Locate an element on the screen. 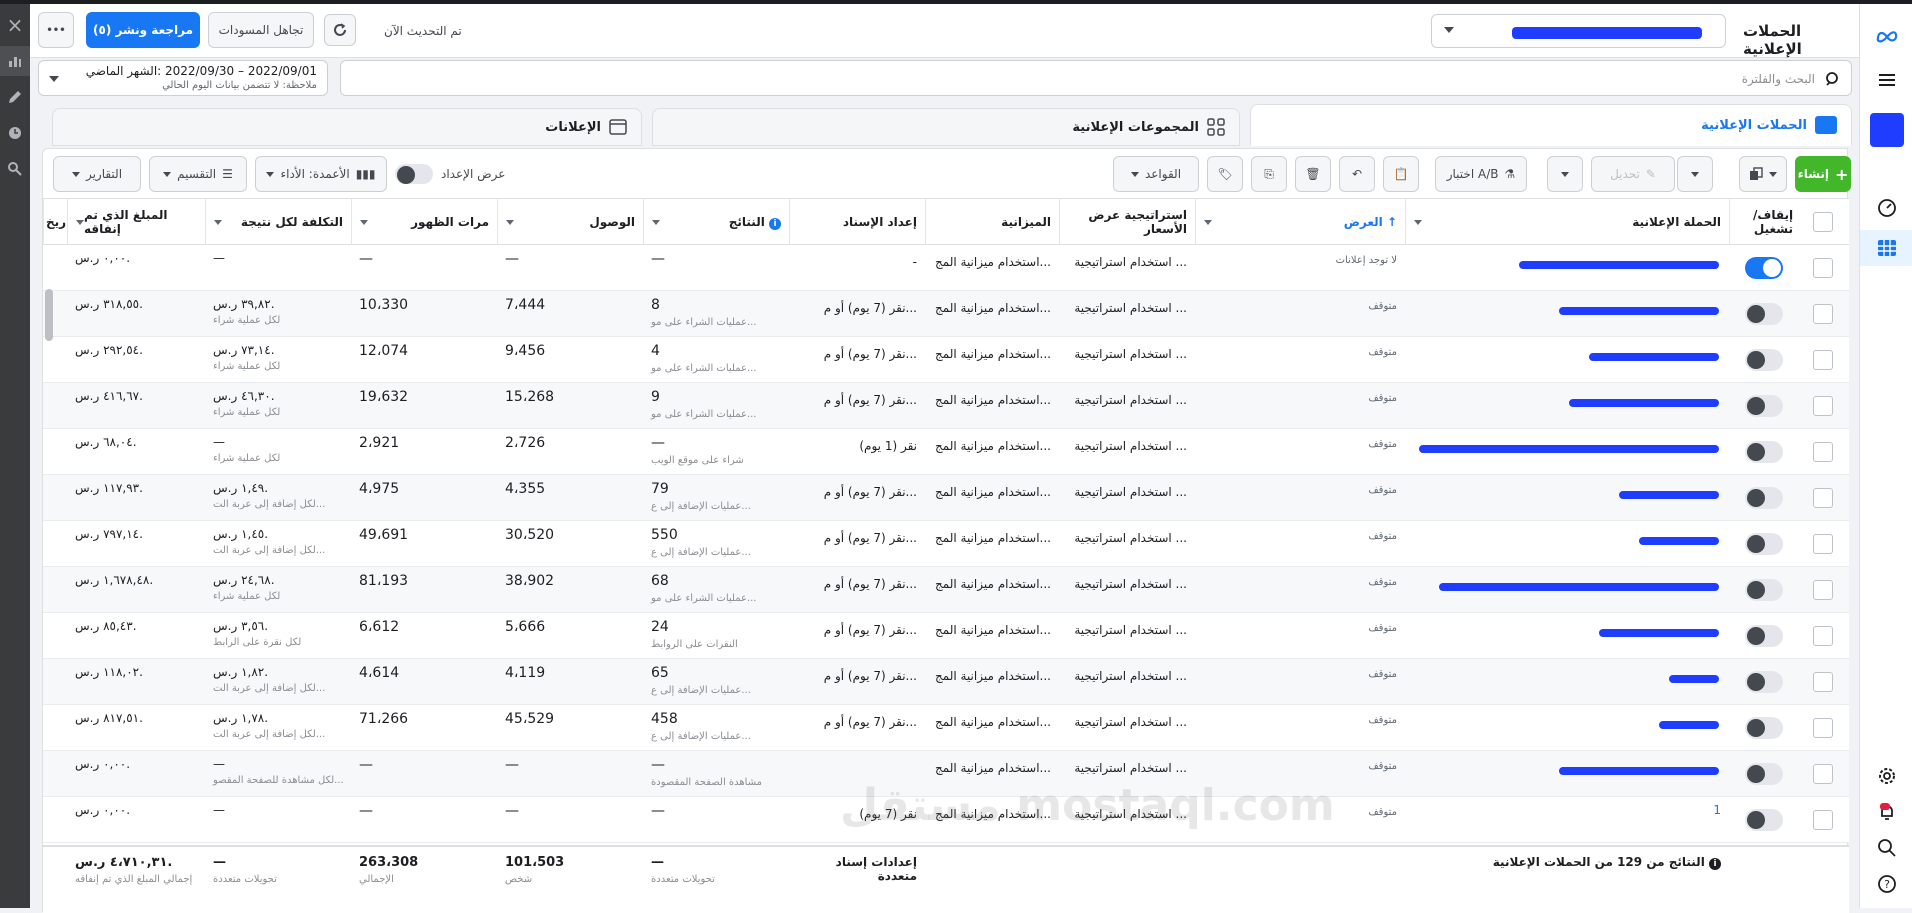 This screenshot has height=913, width=1912. campaign-name-cell: 1 is located at coordinates (1567, 820).